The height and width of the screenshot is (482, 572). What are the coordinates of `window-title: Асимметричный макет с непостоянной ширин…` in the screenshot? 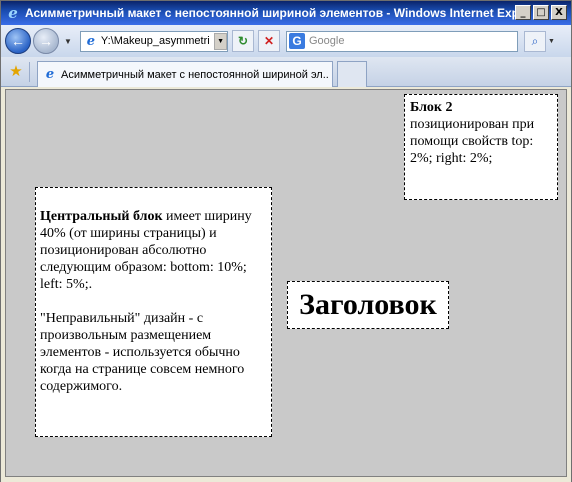 It's located at (278, 13).